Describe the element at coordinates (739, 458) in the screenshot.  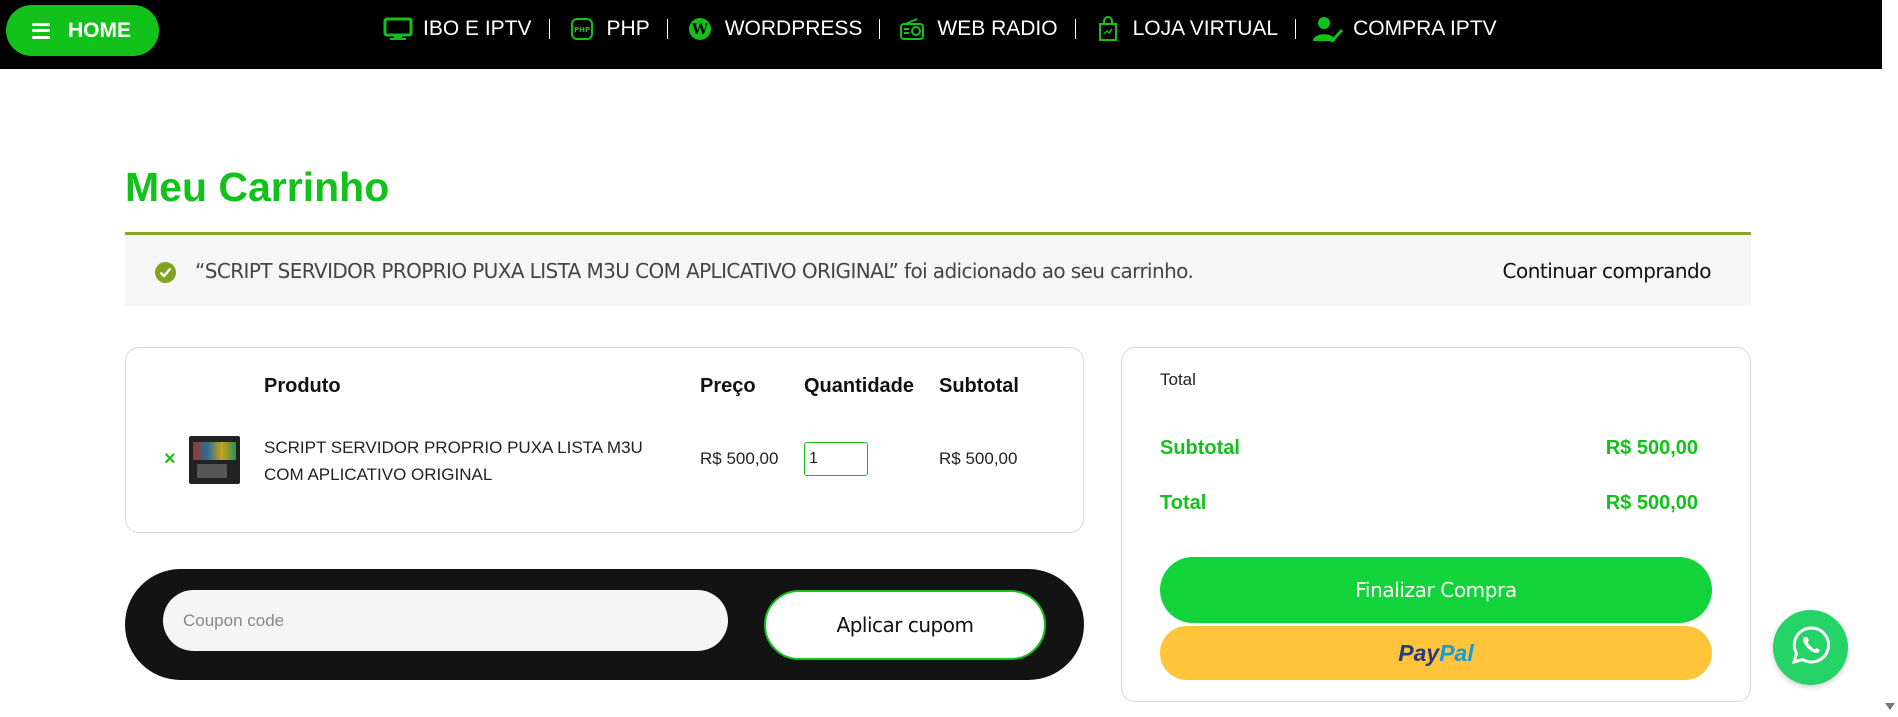
I see `product-price: R$ 500,00` at that location.